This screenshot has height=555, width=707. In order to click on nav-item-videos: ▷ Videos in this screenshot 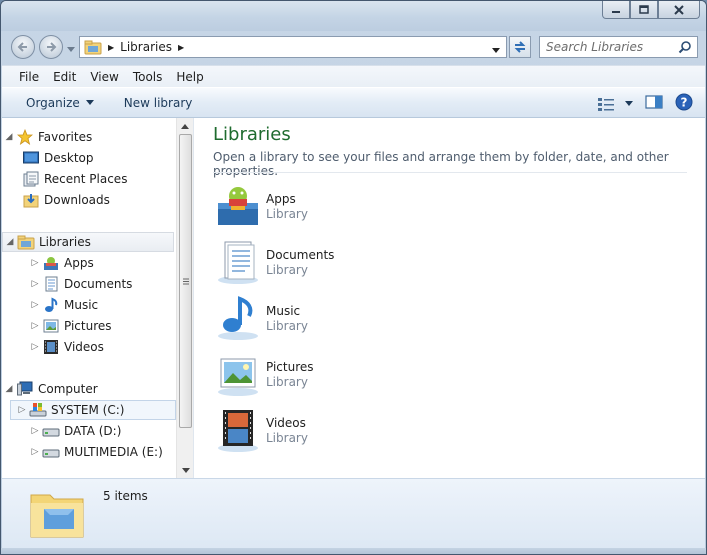, I will do `click(66, 347)`.